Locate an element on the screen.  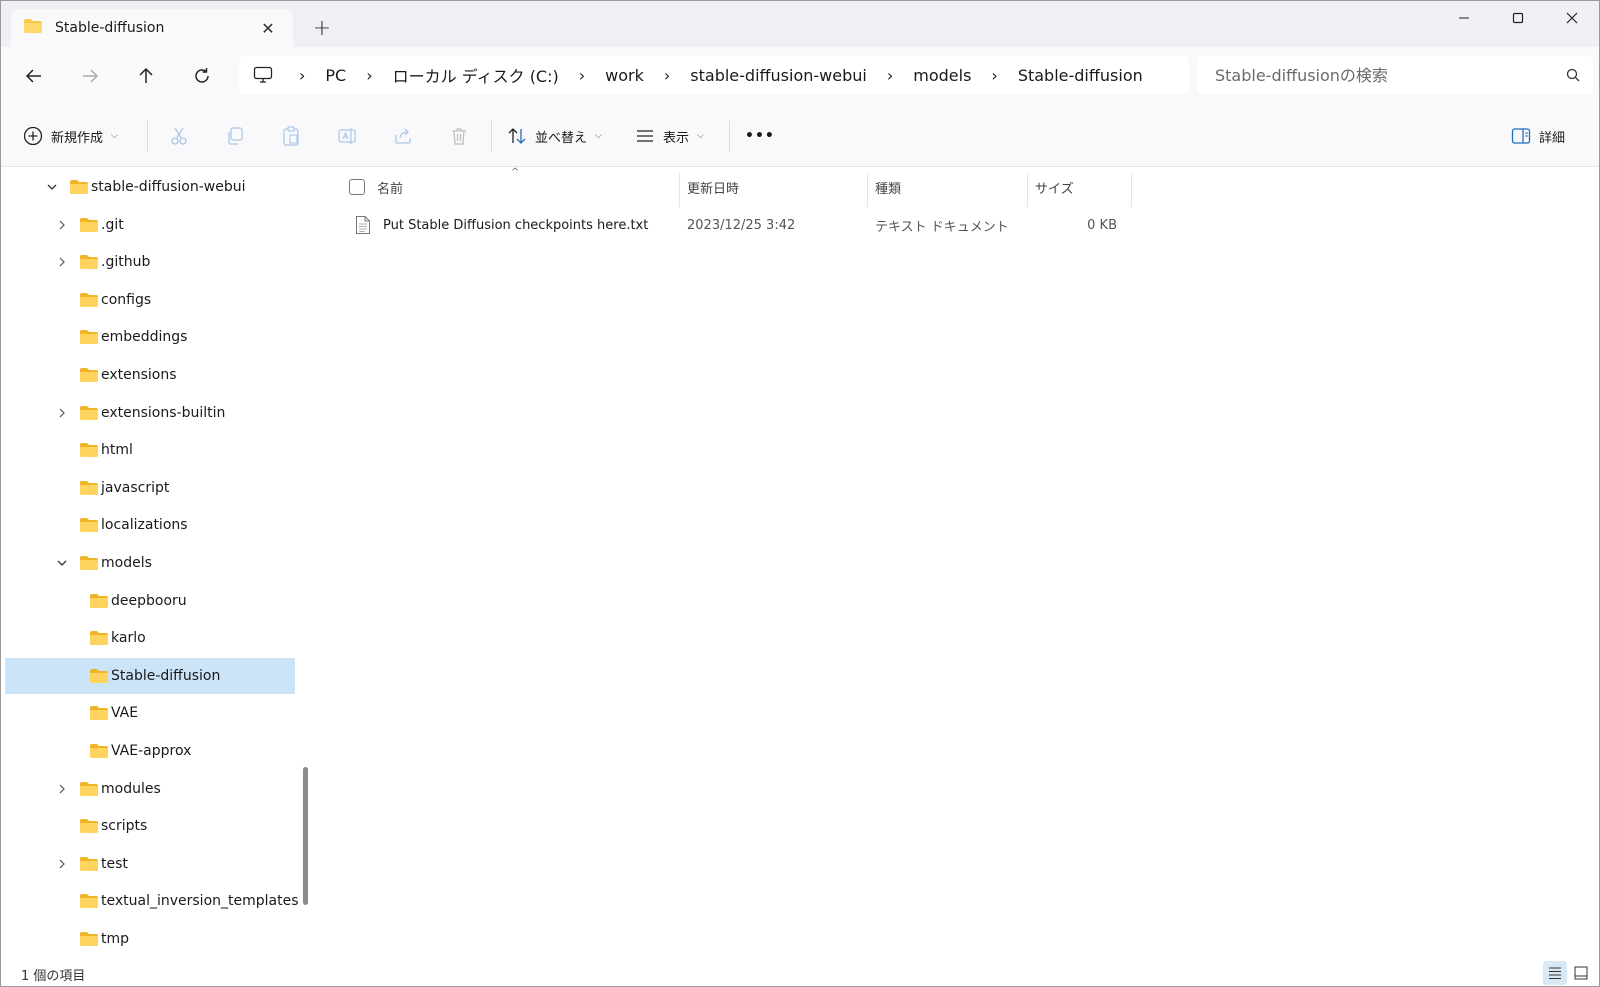
trash-icon is located at coordinates (459, 136).